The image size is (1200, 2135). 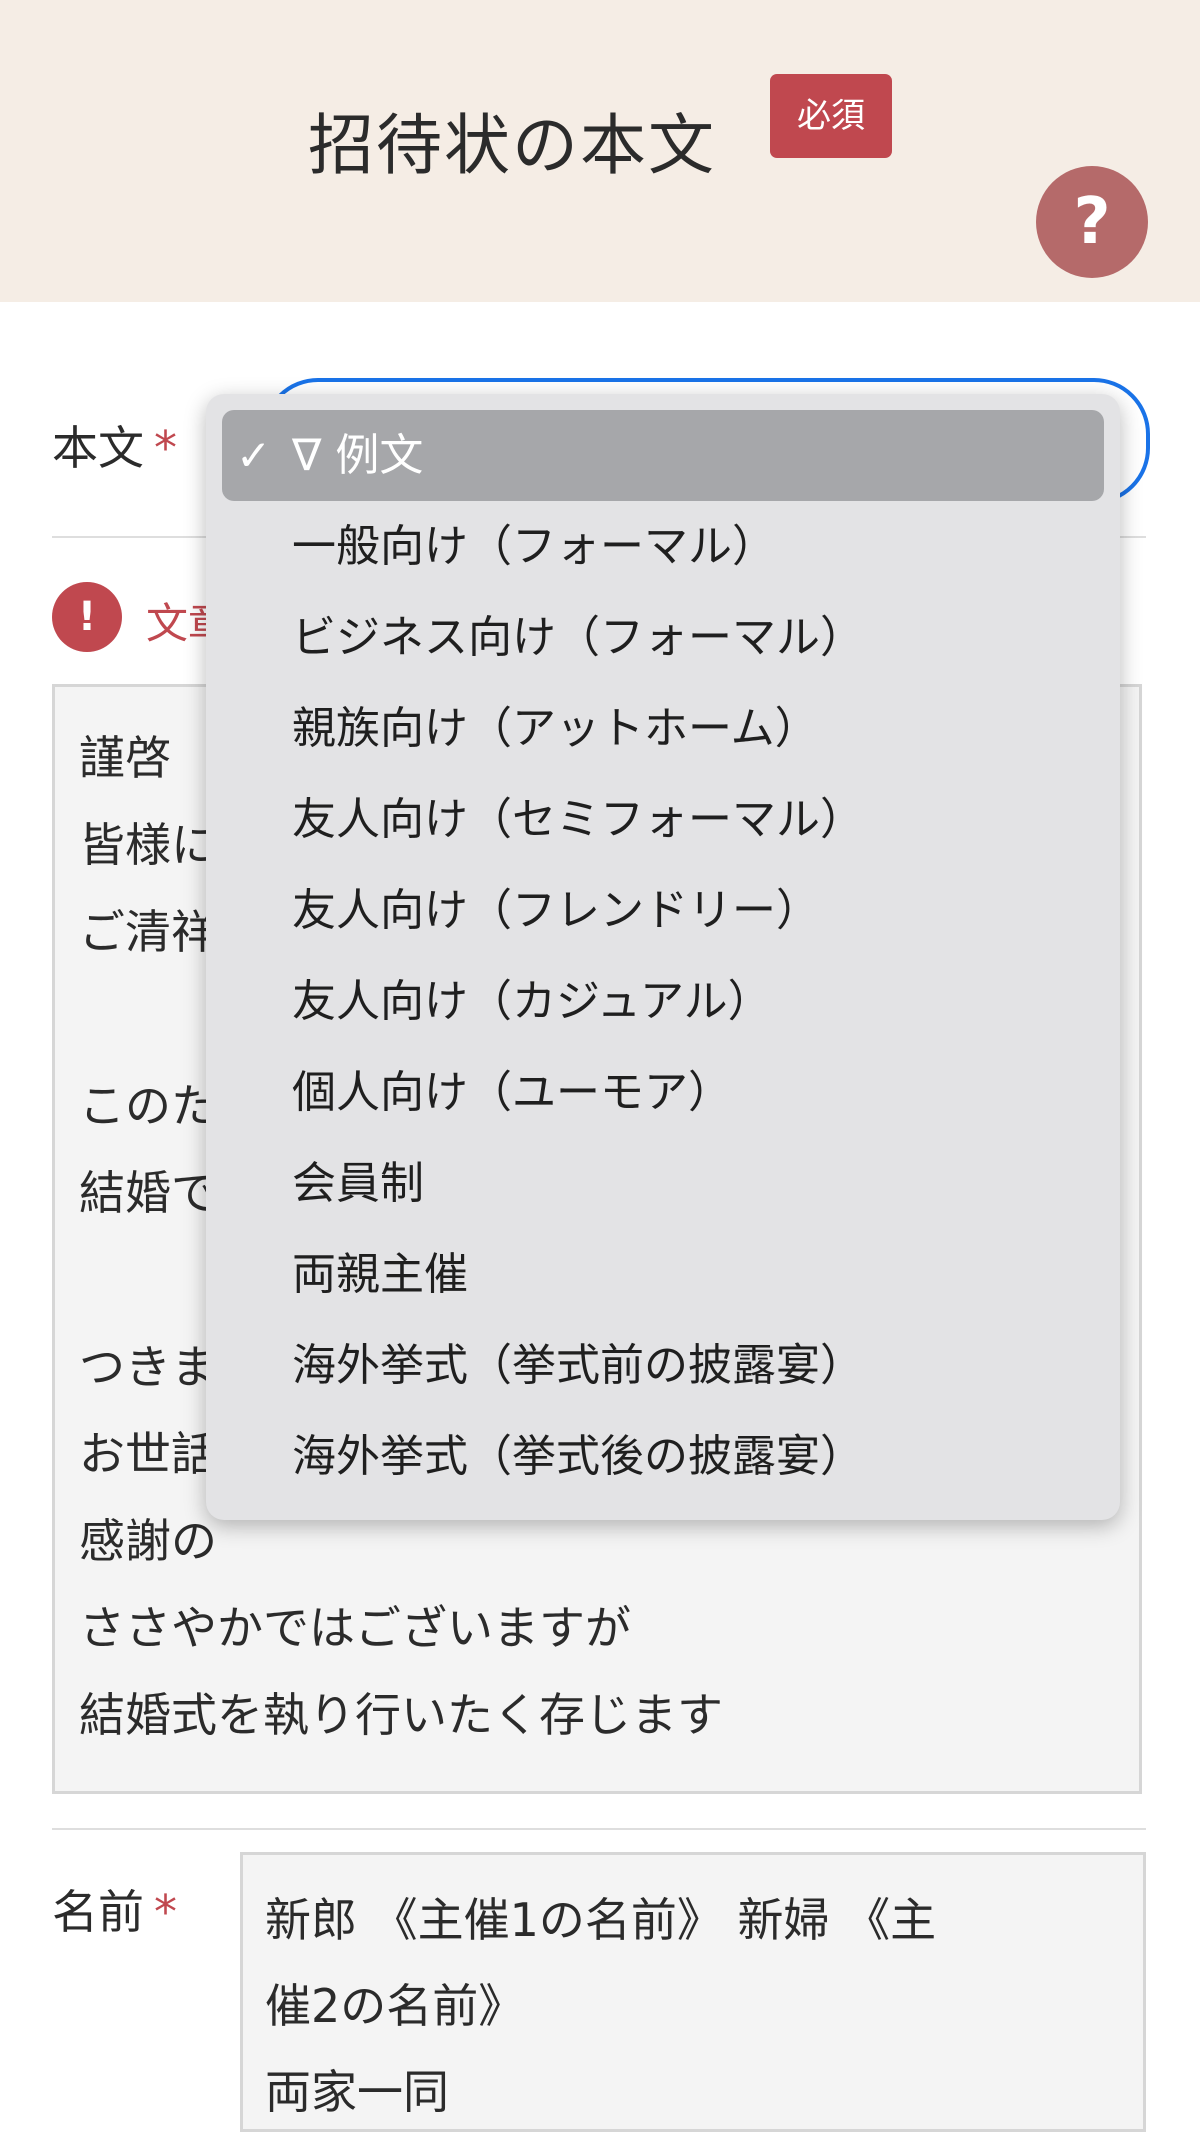 I want to click on dropdown-option: 親族向け（アットホーム）, so click(x=663, y=728).